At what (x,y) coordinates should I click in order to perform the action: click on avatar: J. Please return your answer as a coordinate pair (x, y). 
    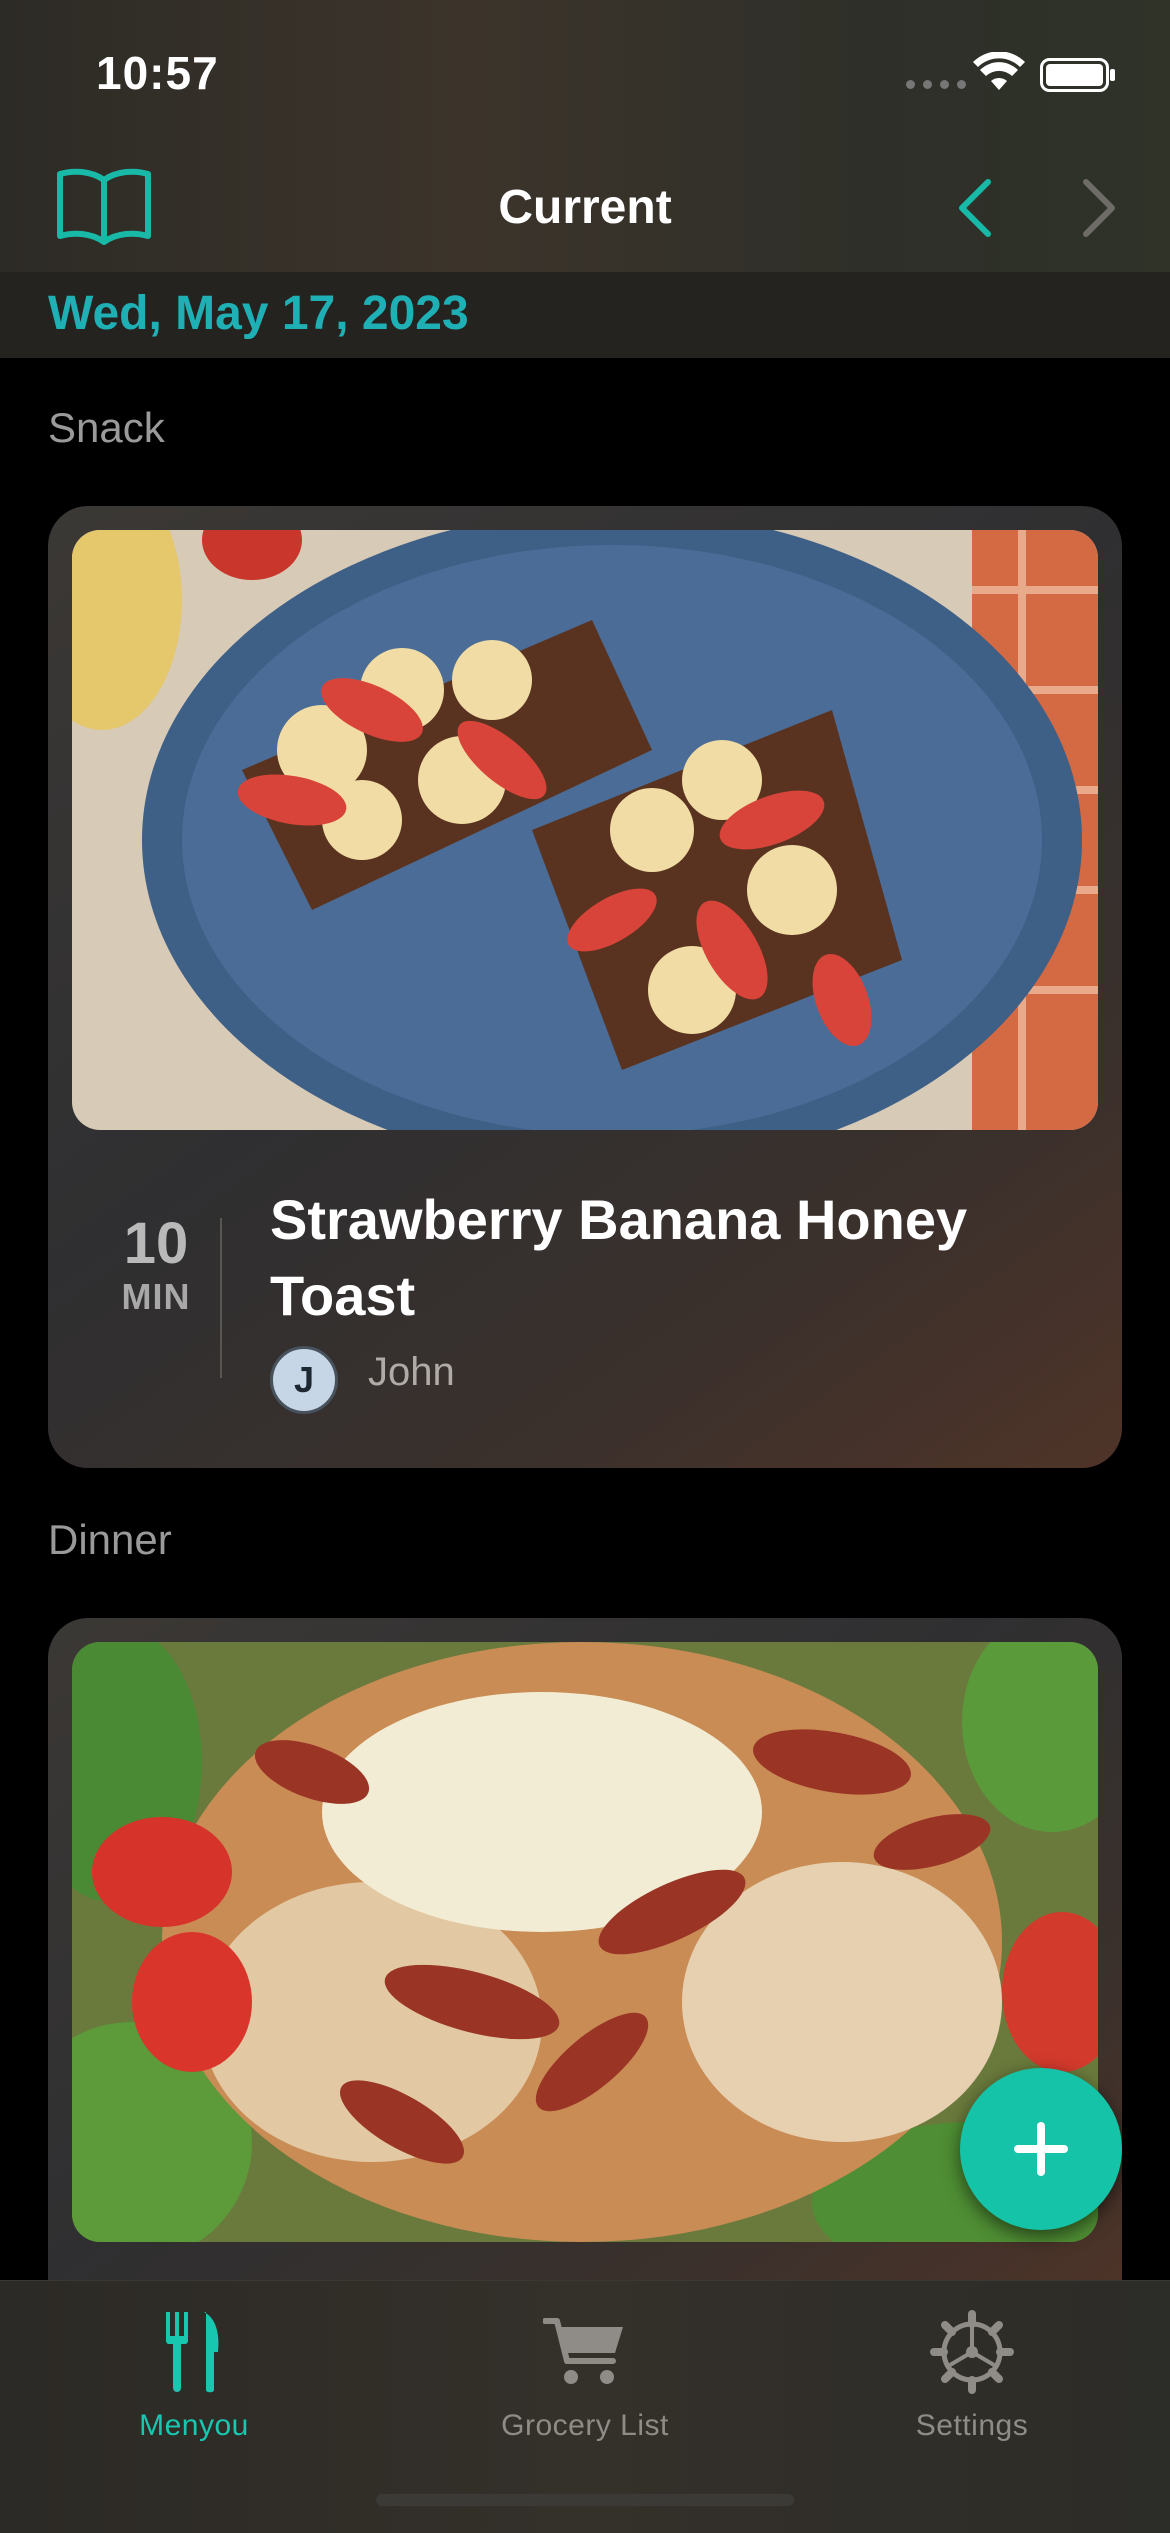
    Looking at the image, I should click on (304, 1380).